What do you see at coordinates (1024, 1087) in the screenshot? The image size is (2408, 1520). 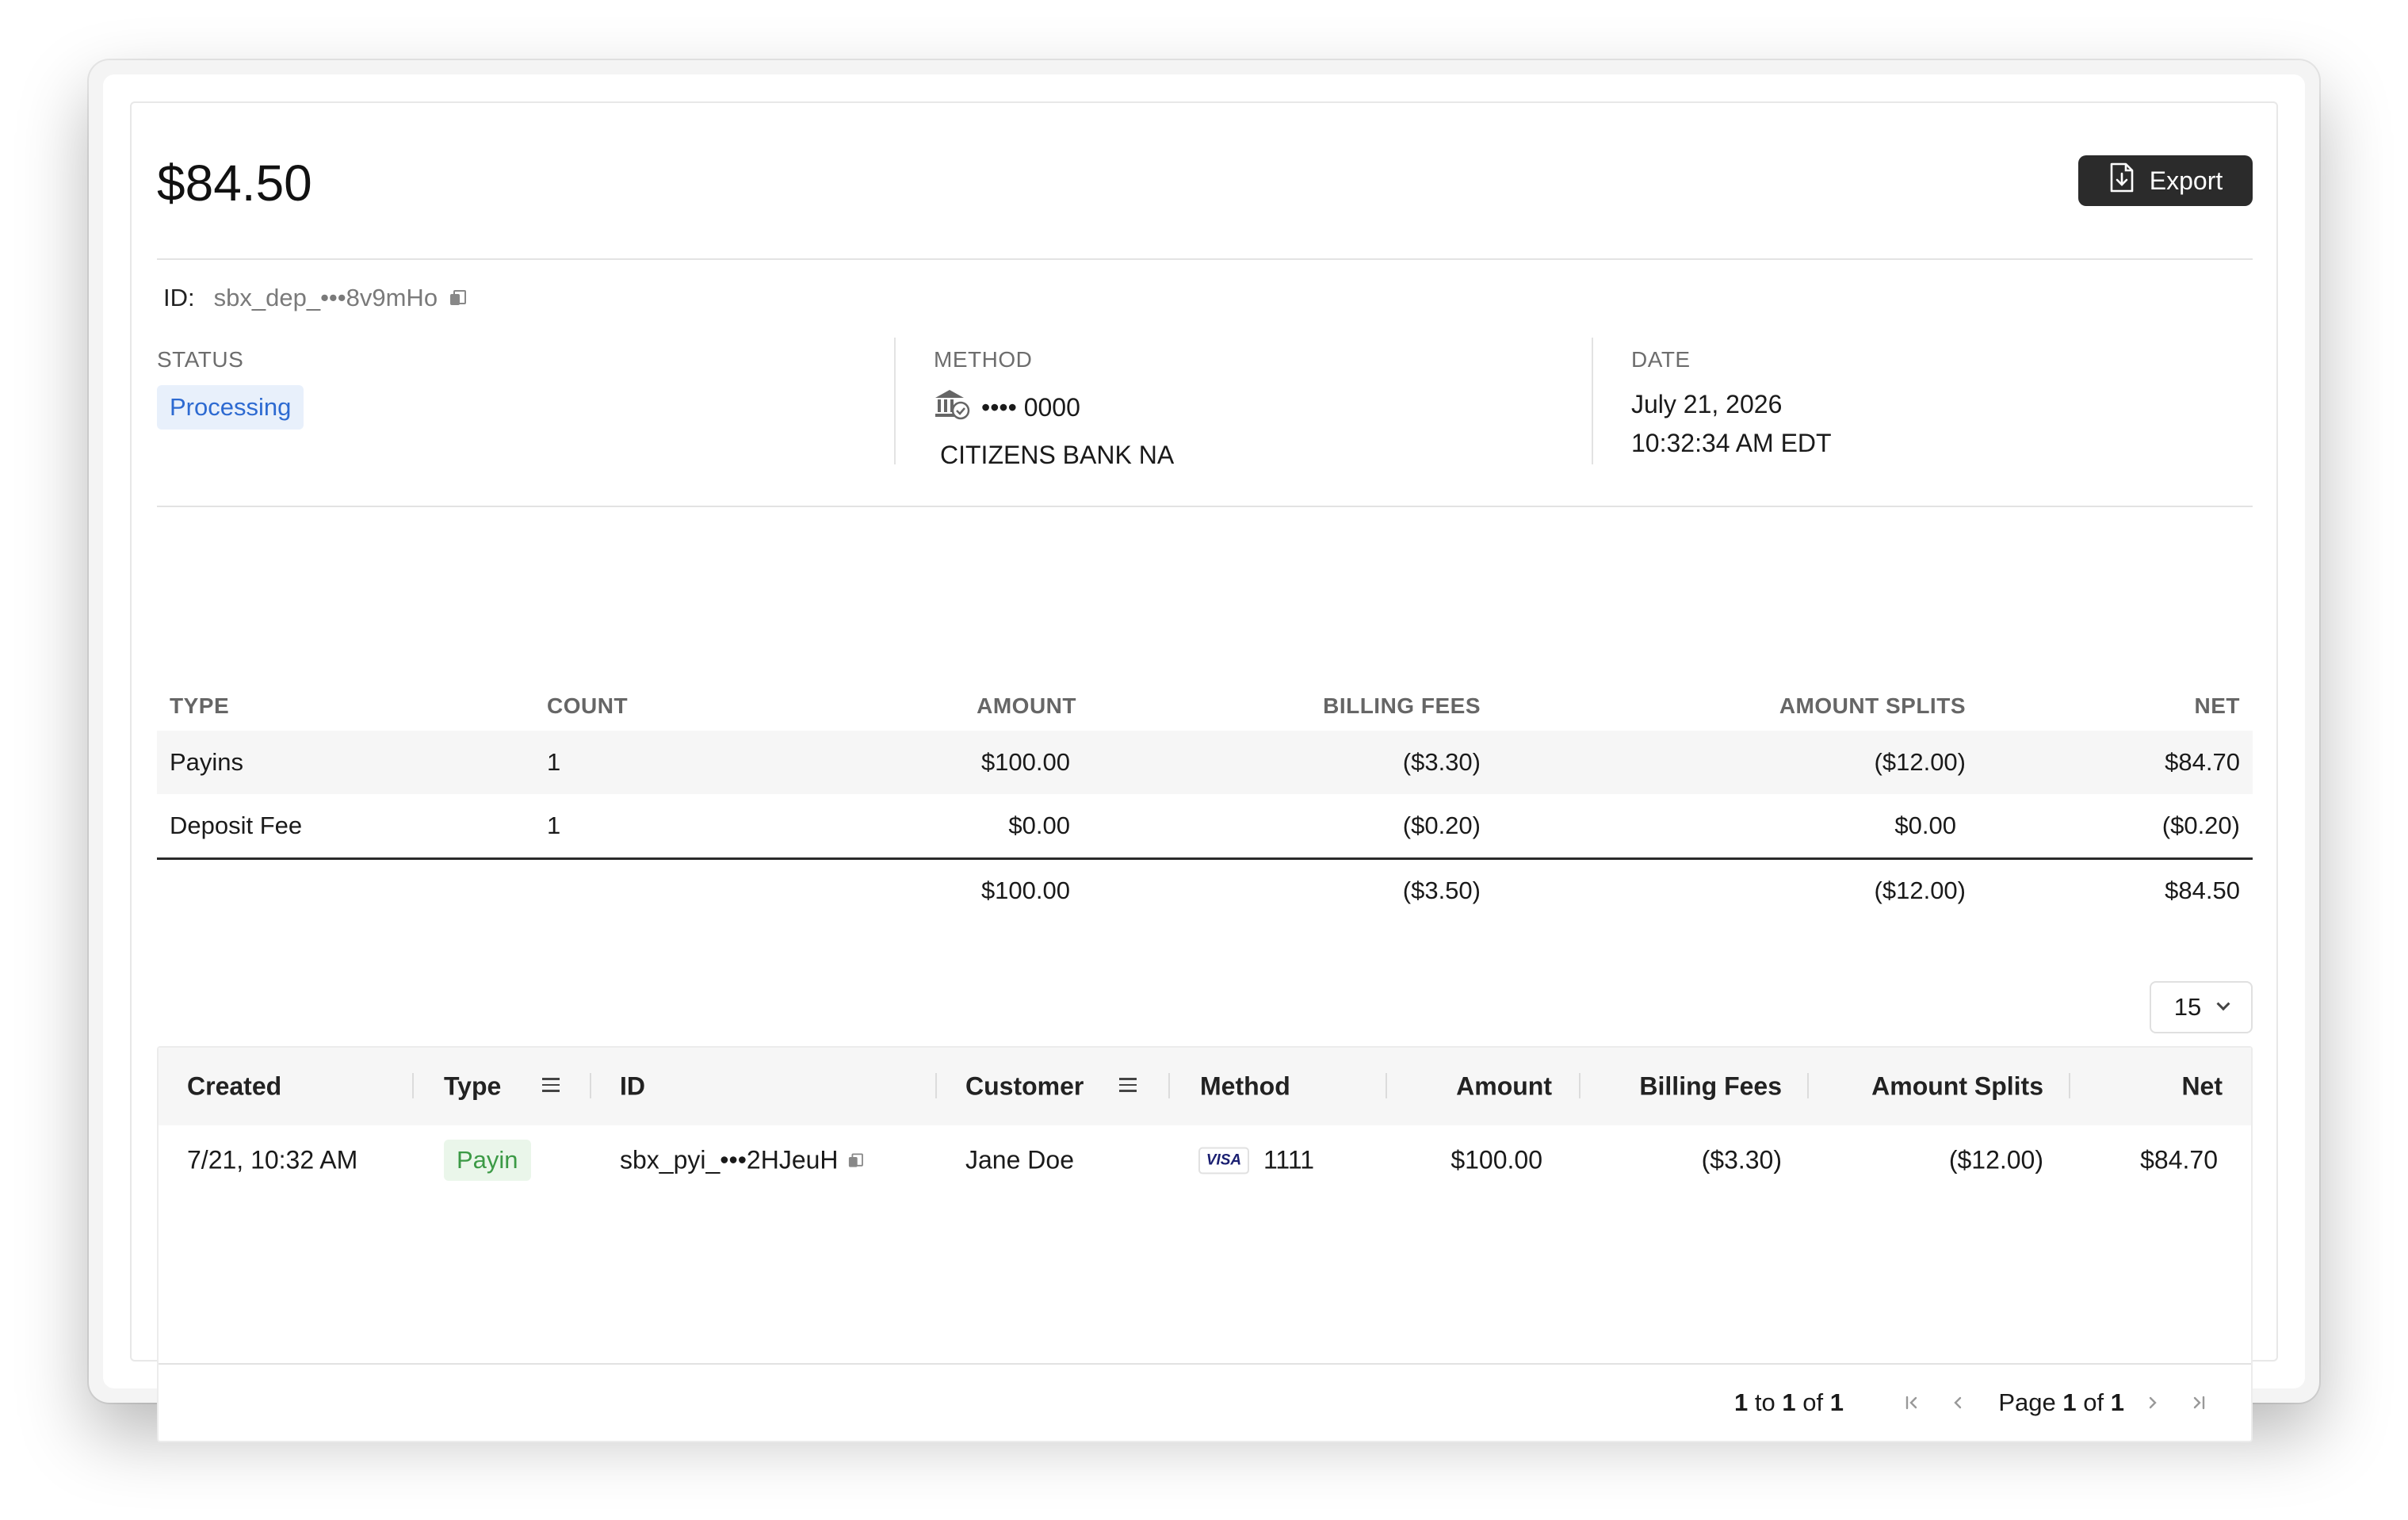 I see `column-header-customer: Customer` at bounding box center [1024, 1087].